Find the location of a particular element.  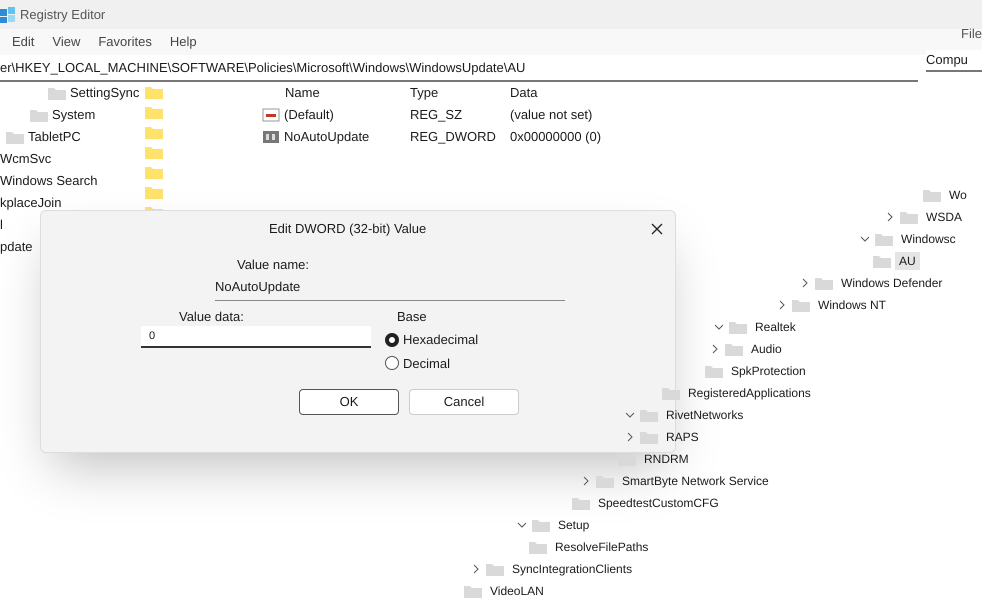

registry-app-icon is located at coordinates (8, 14).